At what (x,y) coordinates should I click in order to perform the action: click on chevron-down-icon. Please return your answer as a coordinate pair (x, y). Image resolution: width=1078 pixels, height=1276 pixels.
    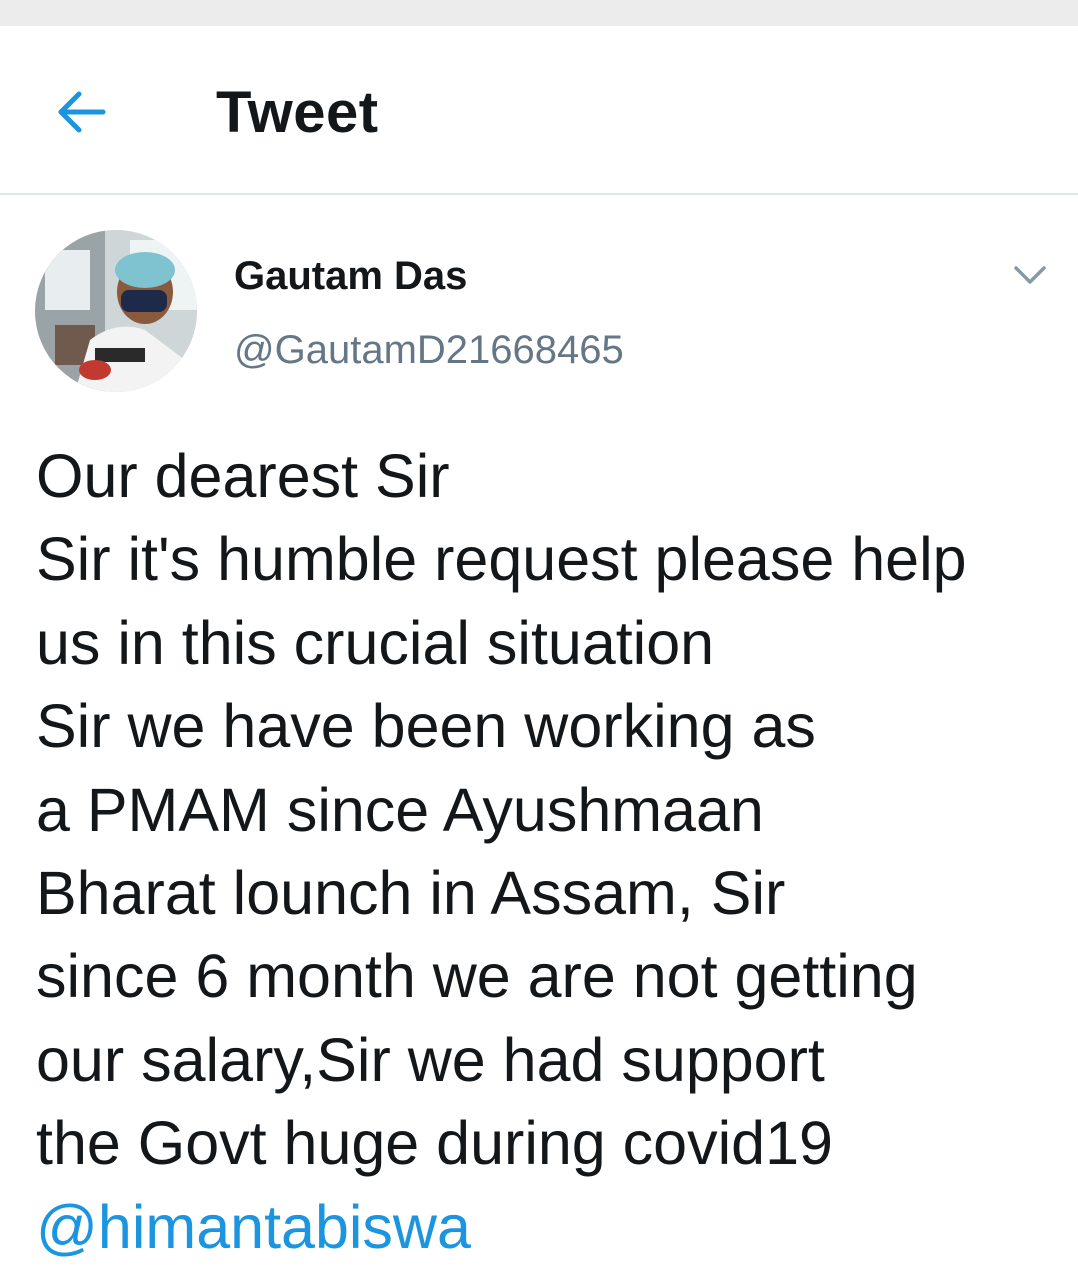
    Looking at the image, I should click on (1030, 275).